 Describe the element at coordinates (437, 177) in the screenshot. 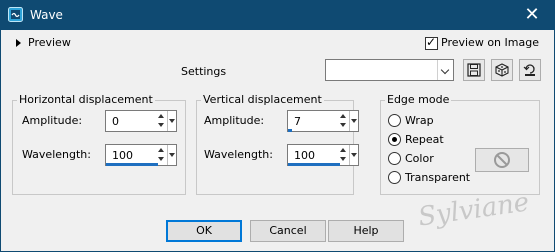

I see `radio-transparent-label: Transparent` at that location.